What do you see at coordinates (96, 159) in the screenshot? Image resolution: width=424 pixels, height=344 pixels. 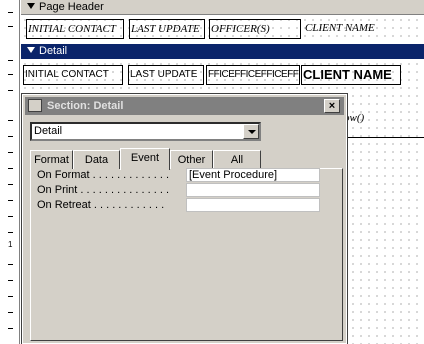 I see `tab-data: Data` at bounding box center [96, 159].